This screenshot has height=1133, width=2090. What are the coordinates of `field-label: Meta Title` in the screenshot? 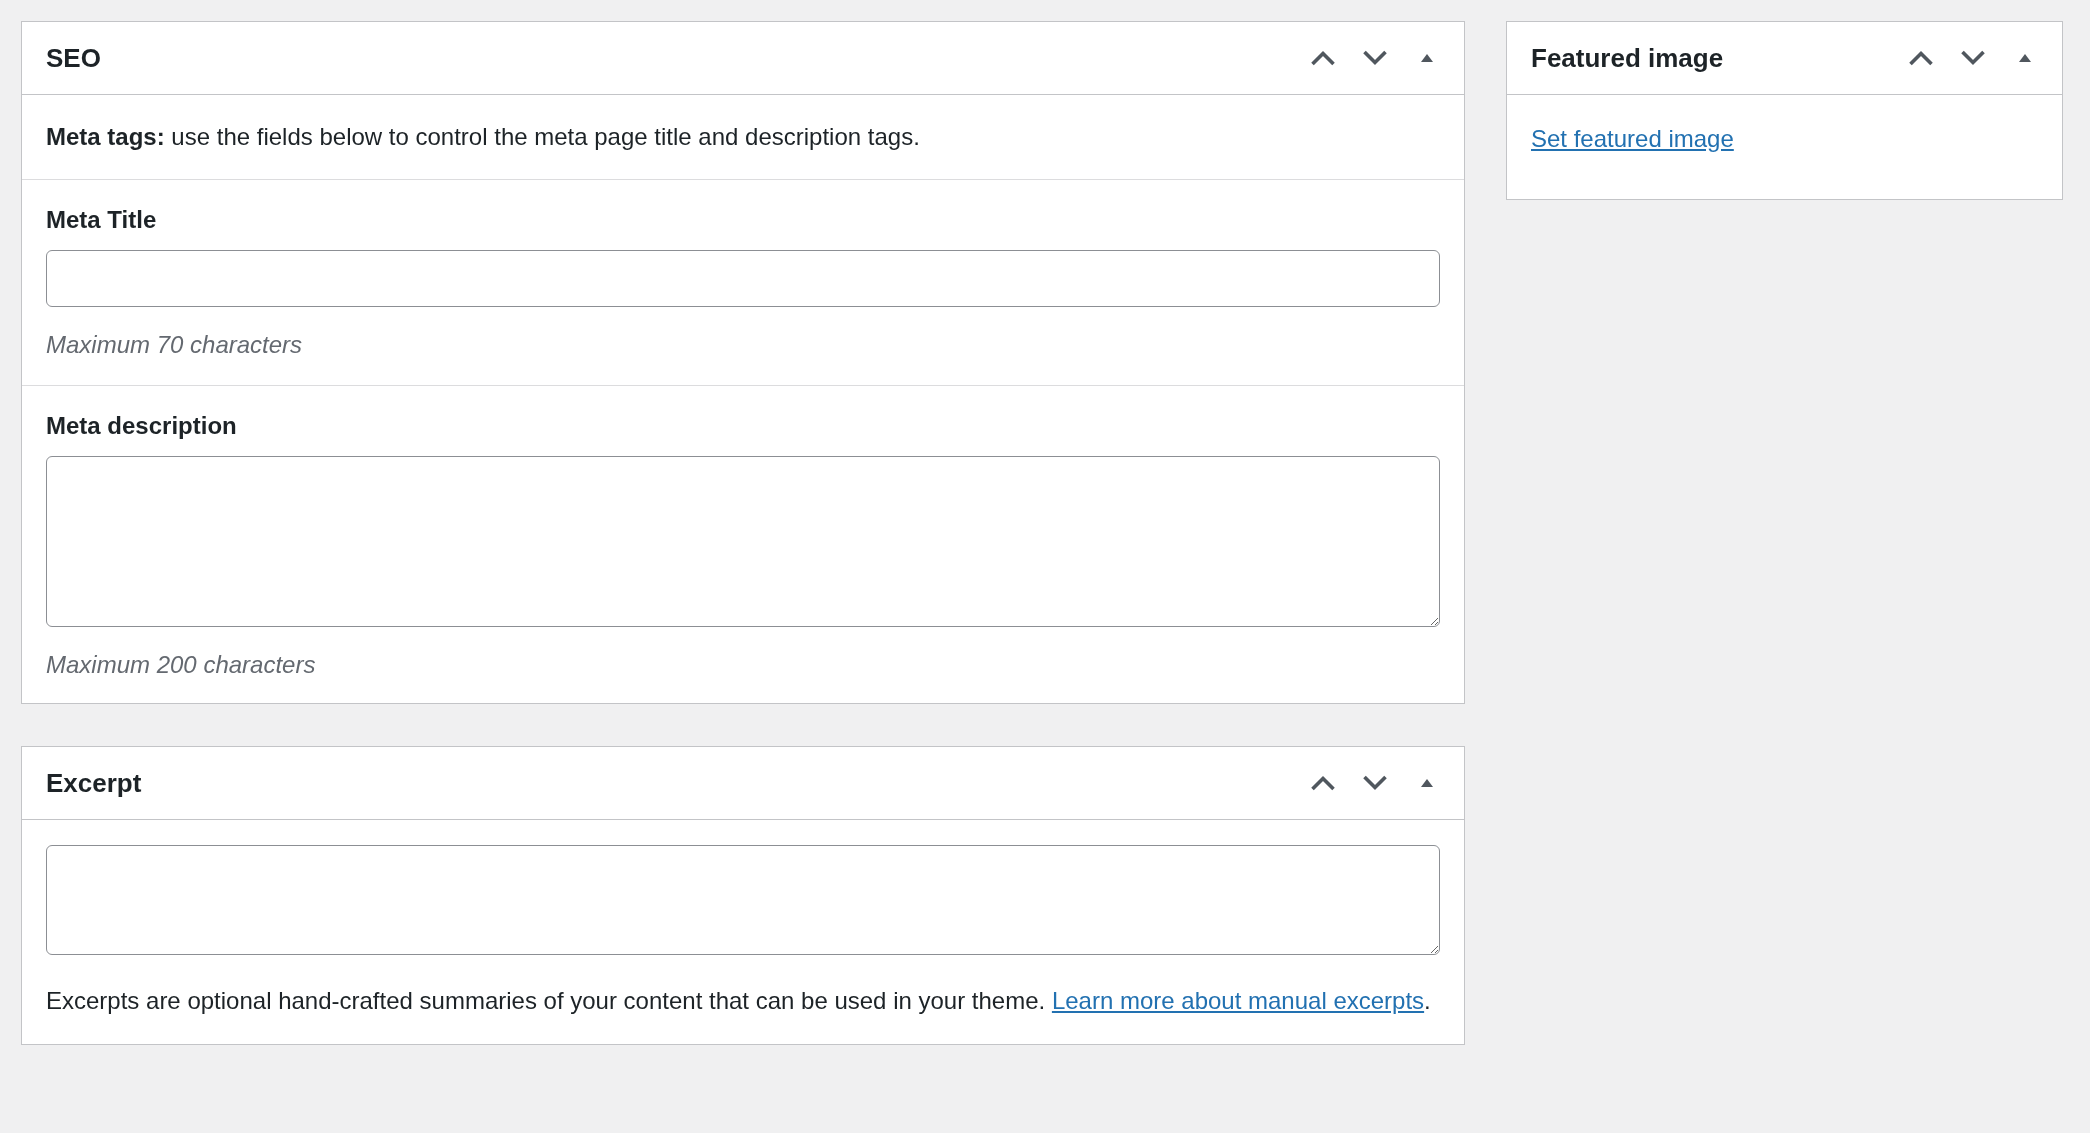 It's located at (102, 220).